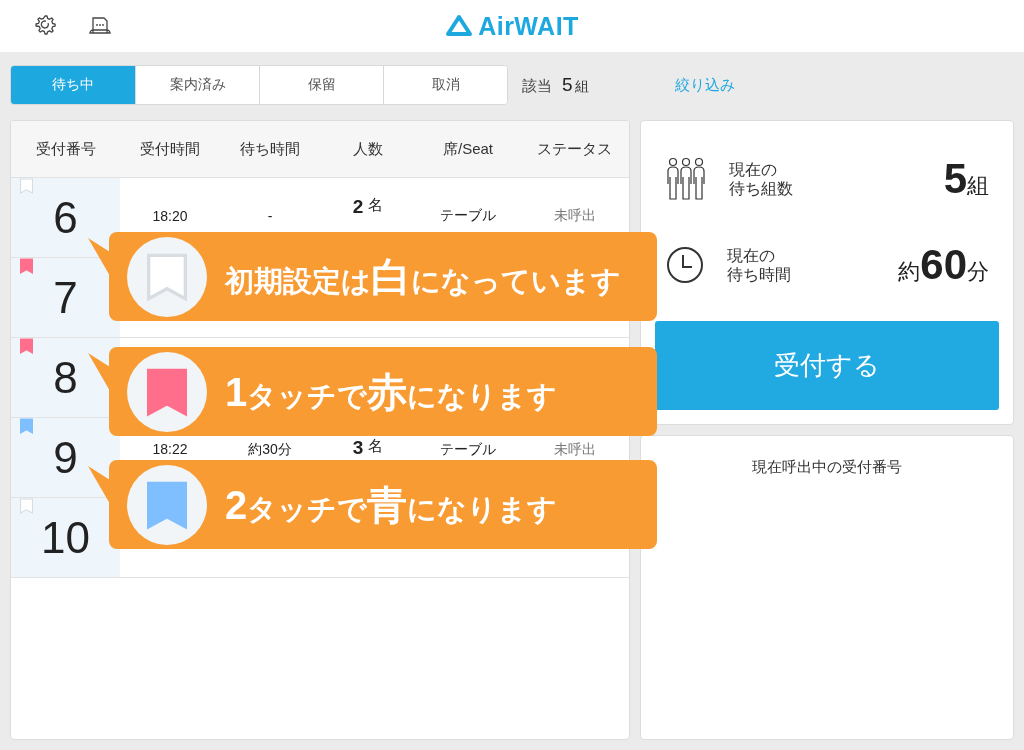 Image resolution: width=1024 pixels, height=750 pixels. What do you see at coordinates (753, 169) in the screenshot?
I see `groups-label: 現在の` at bounding box center [753, 169].